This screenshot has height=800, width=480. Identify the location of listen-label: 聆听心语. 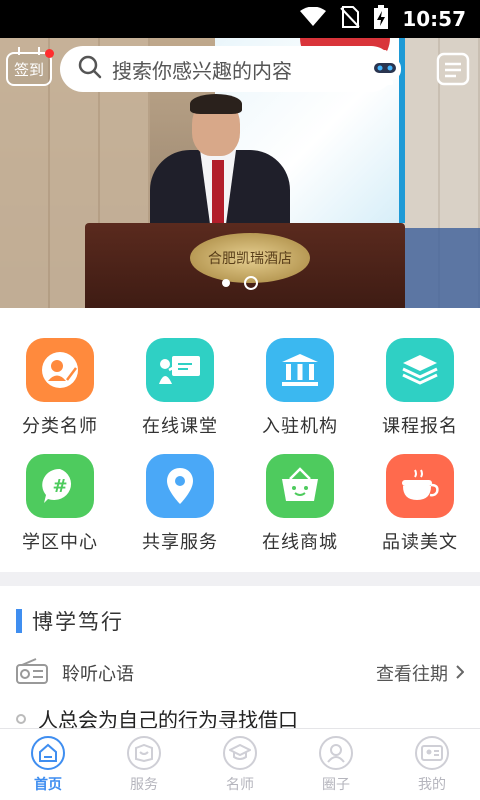
(98, 674).